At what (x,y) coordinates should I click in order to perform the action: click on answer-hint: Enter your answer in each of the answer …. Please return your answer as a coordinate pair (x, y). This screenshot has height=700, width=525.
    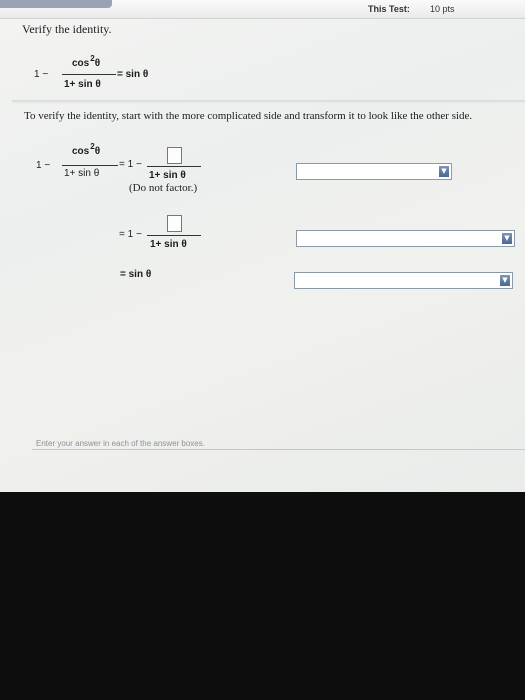
    Looking at the image, I should click on (120, 443).